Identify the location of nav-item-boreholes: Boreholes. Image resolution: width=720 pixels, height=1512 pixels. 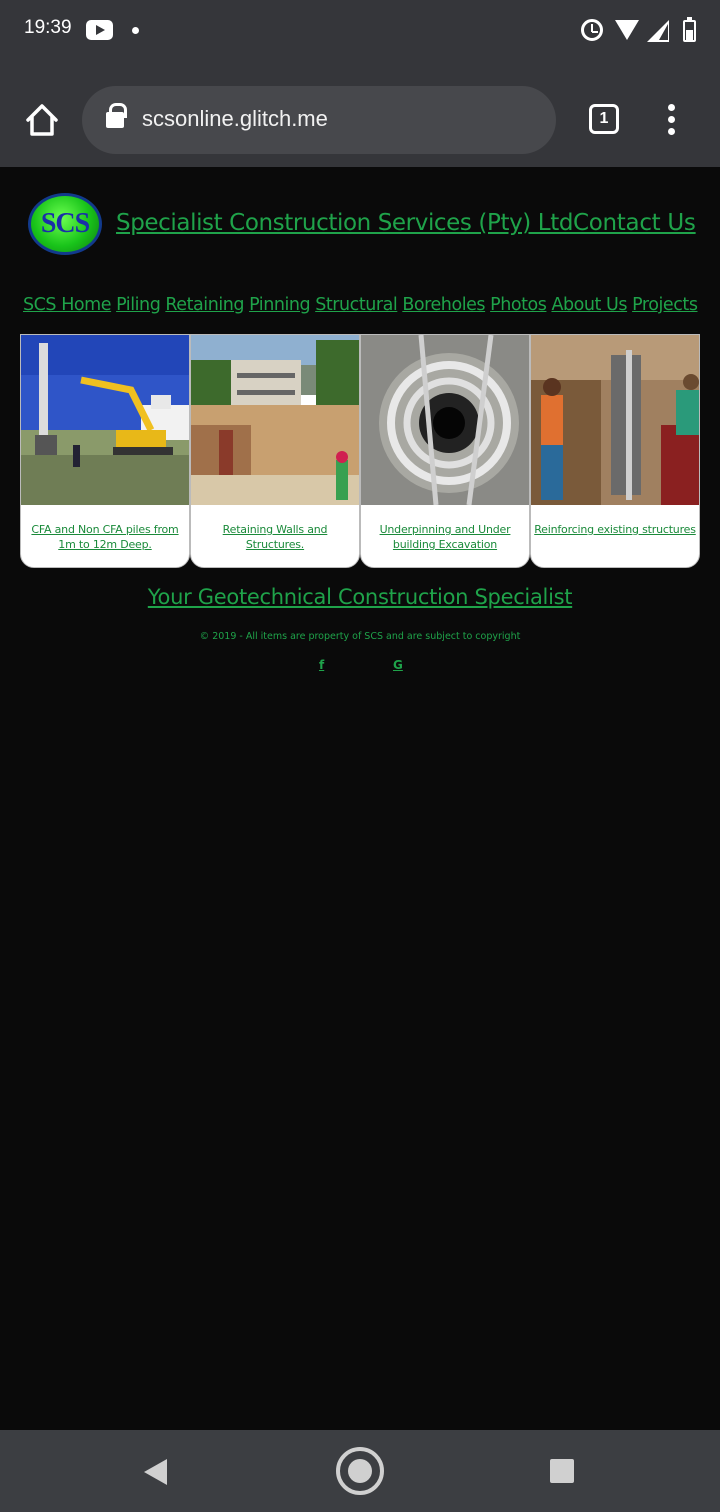
(443, 305).